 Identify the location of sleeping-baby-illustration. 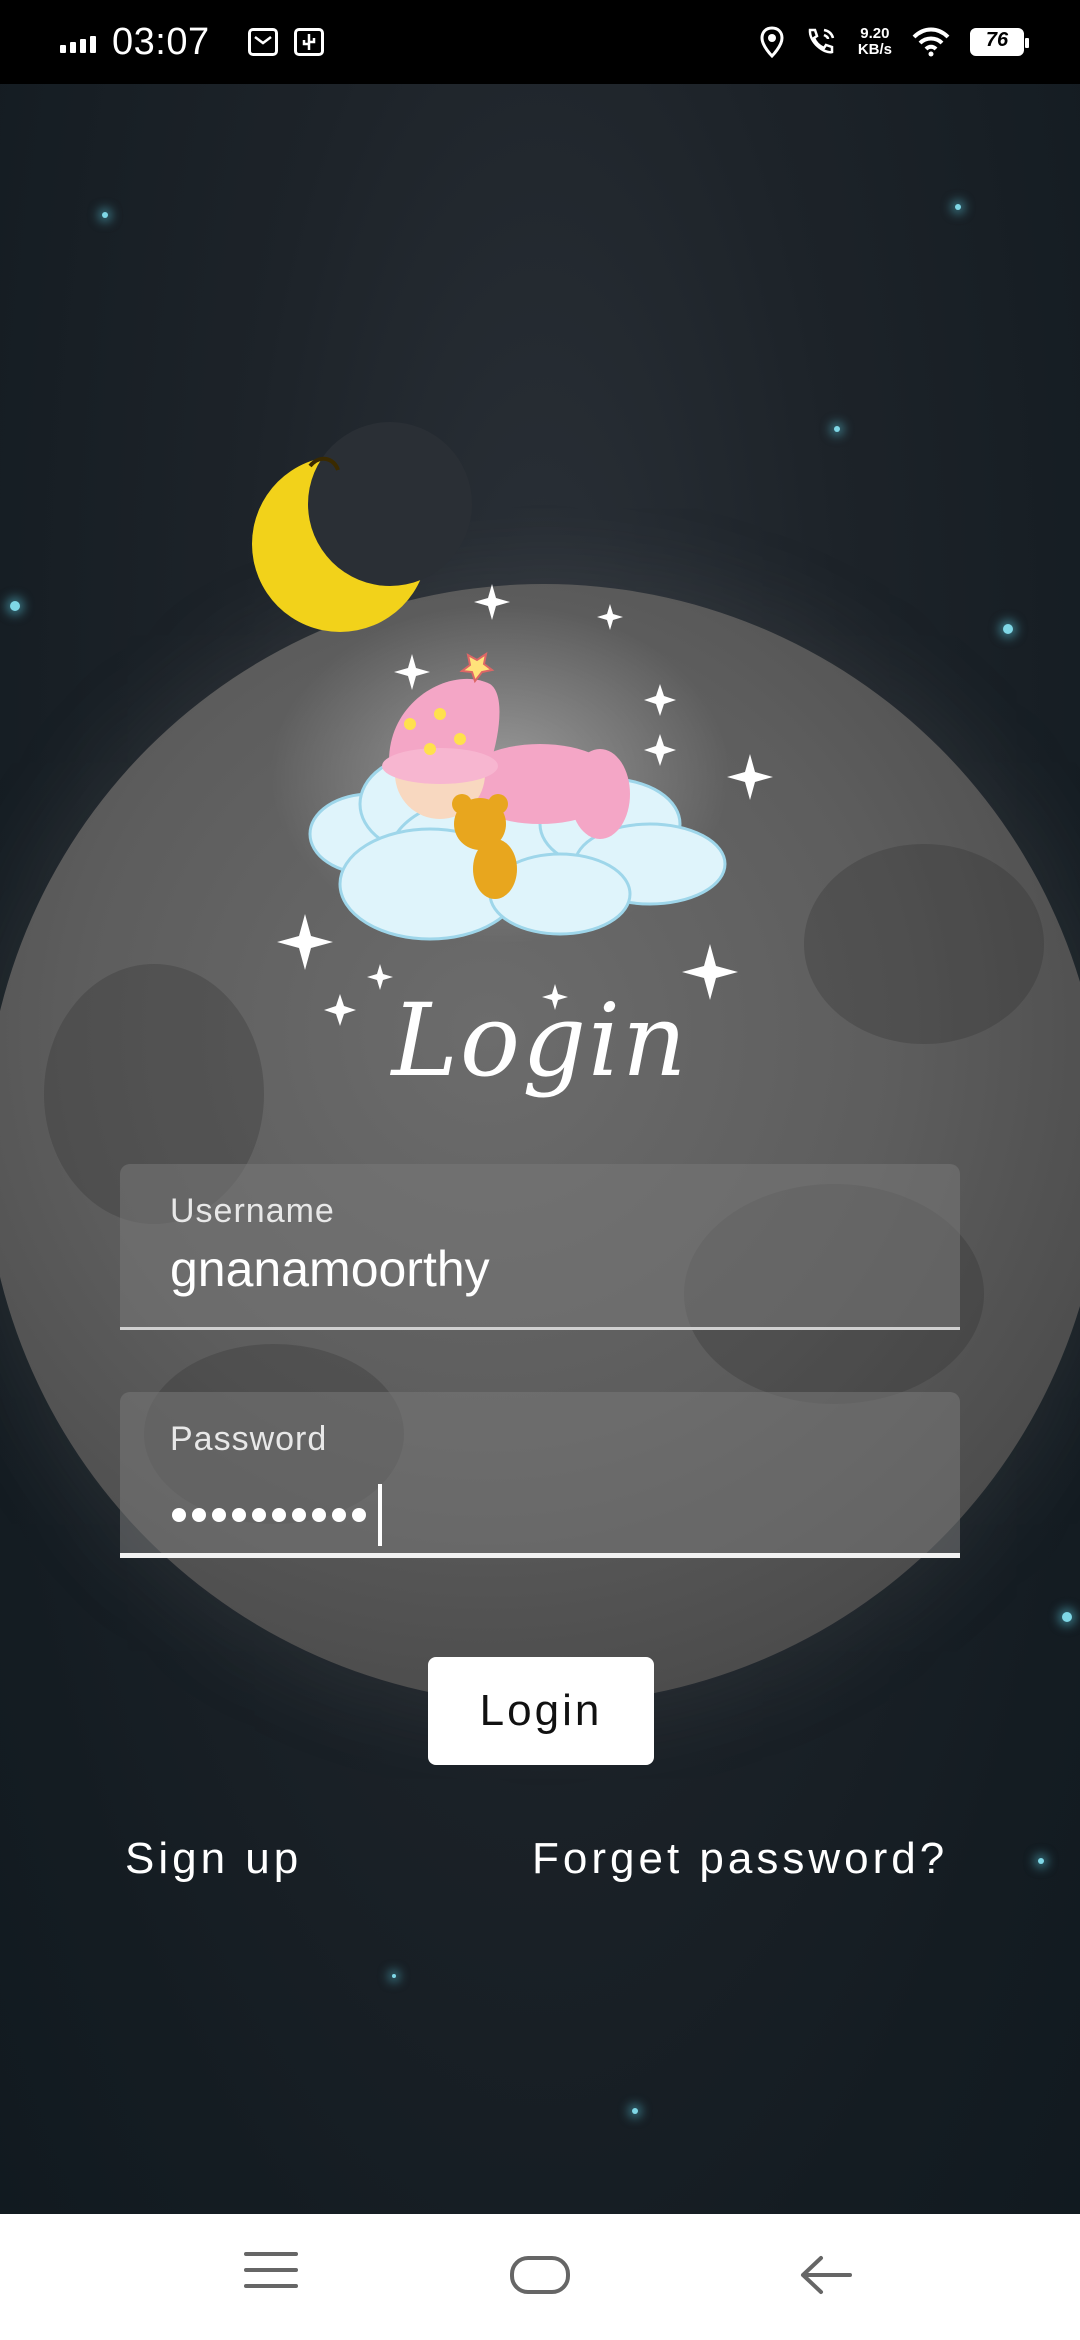
(512, 724).